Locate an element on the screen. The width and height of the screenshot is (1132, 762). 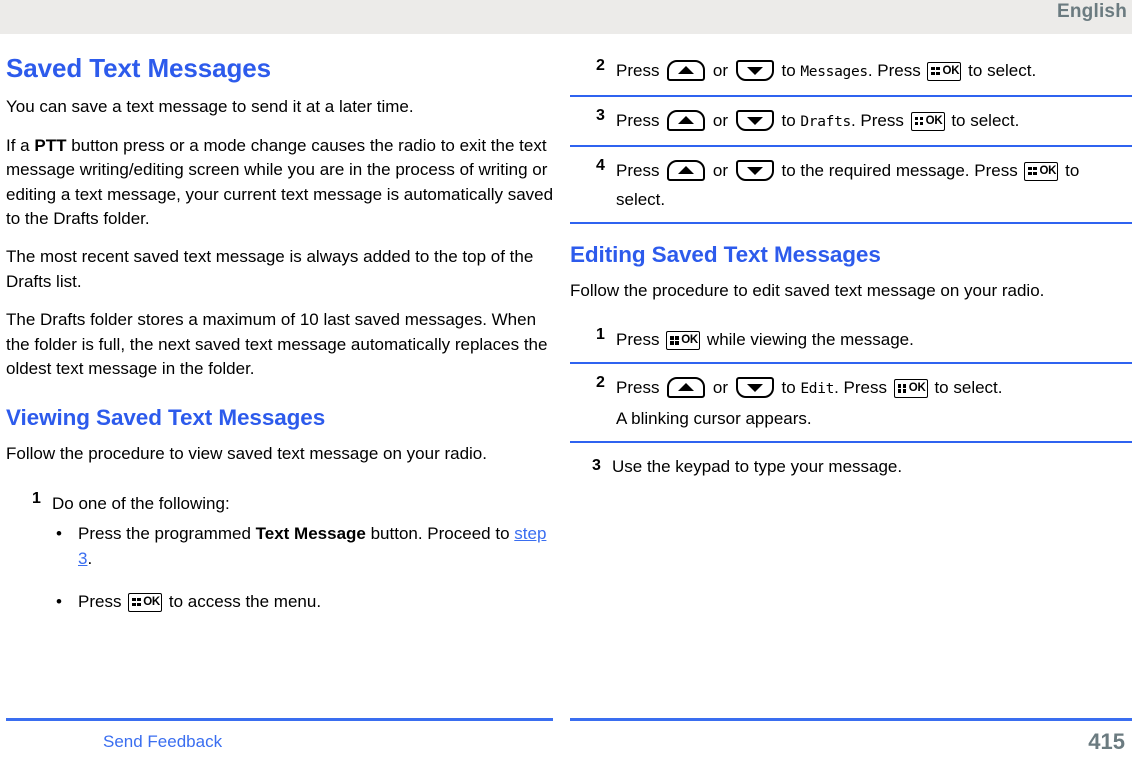
step-text: Press or to Edit. Press OK to select. is located at coordinates (874, 388).